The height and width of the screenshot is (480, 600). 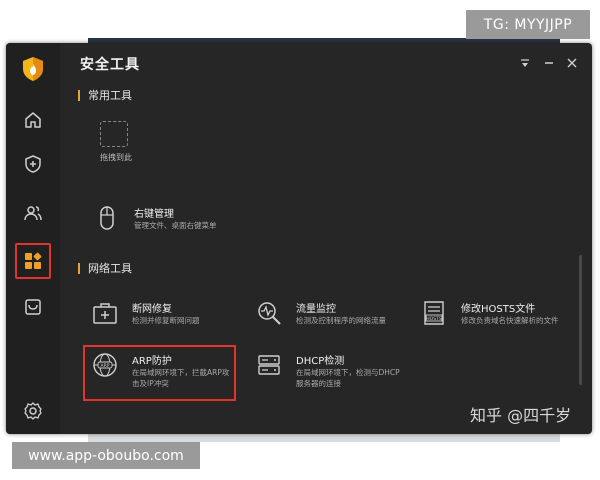 What do you see at coordinates (33, 238) in the screenshot?
I see `sidebar` at bounding box center [33, 238].